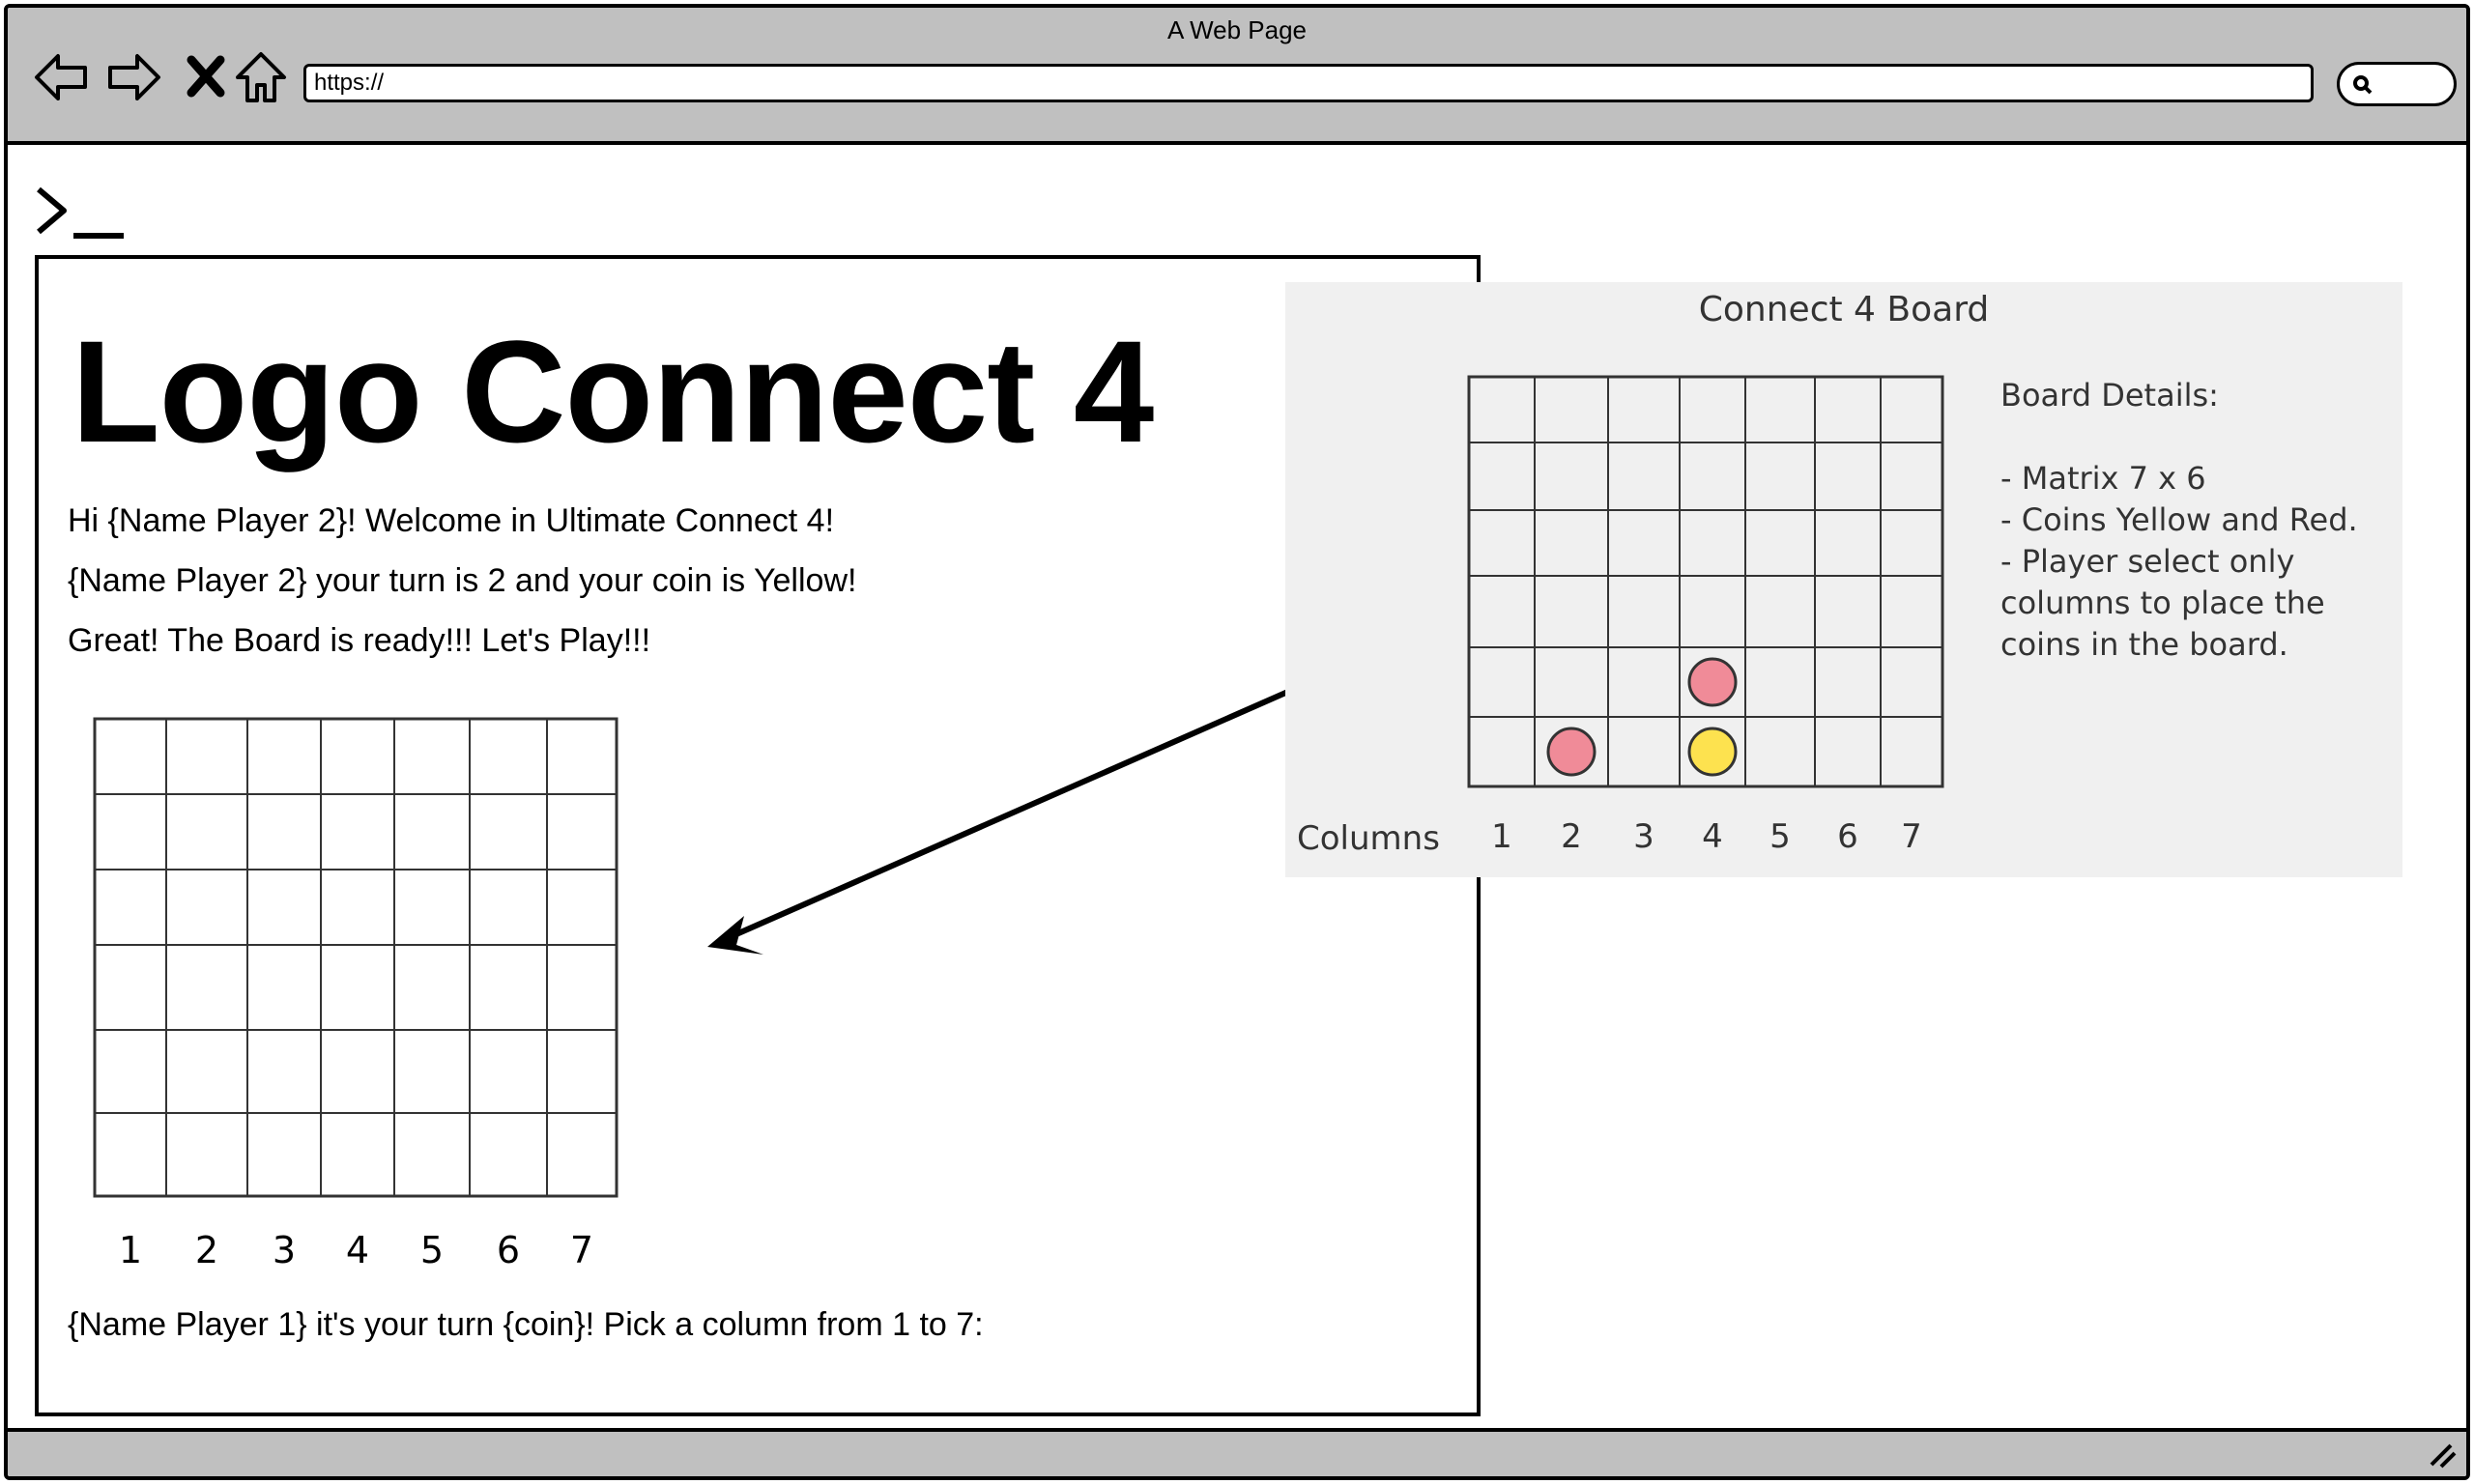 The width and height of the screenshot is (2474, 1484). What do you see at coordinates (80, 213) in the screenshot?
I see `terminal-icon` at bounding box center [80, 213].